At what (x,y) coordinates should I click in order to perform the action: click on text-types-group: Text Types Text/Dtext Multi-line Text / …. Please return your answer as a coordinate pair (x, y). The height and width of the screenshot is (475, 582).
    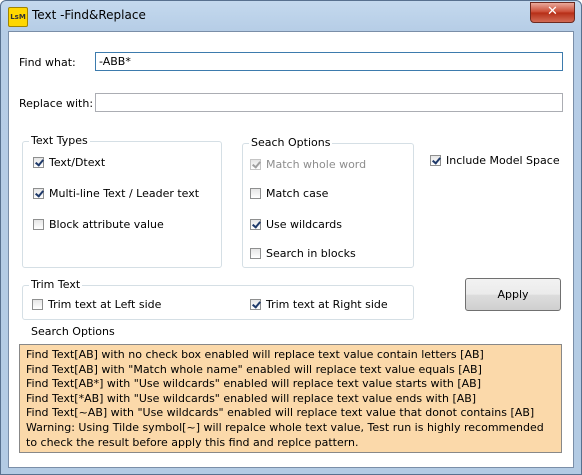
    Looking at the image, I should click on (122, 201).